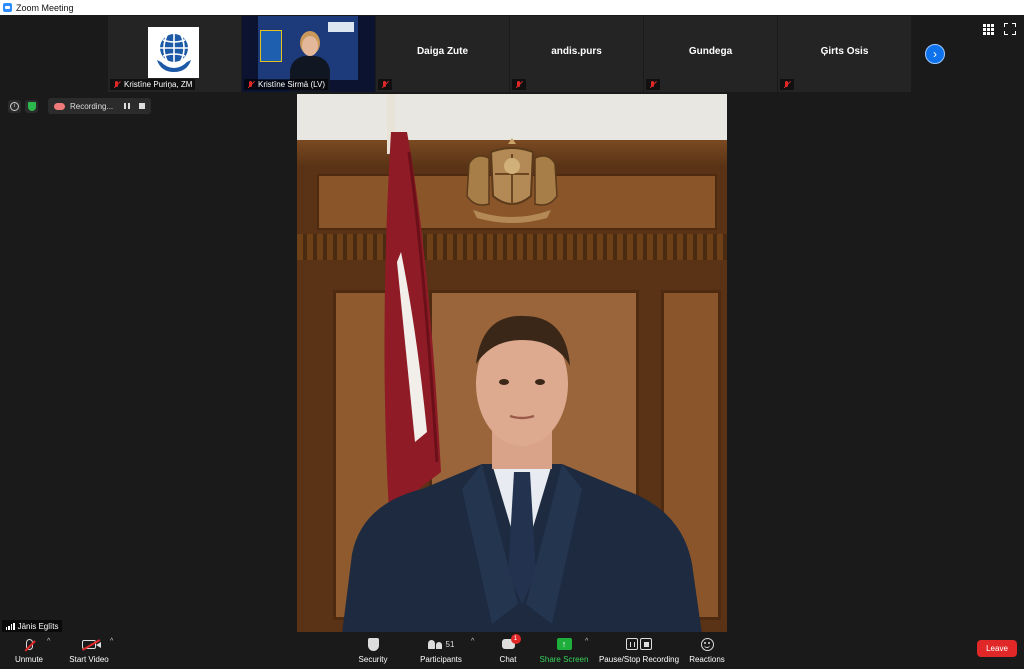 The image size is (1024, 669). I want to click on participant-label: Kristīne Puriņa, ZM, so click(153, 84).